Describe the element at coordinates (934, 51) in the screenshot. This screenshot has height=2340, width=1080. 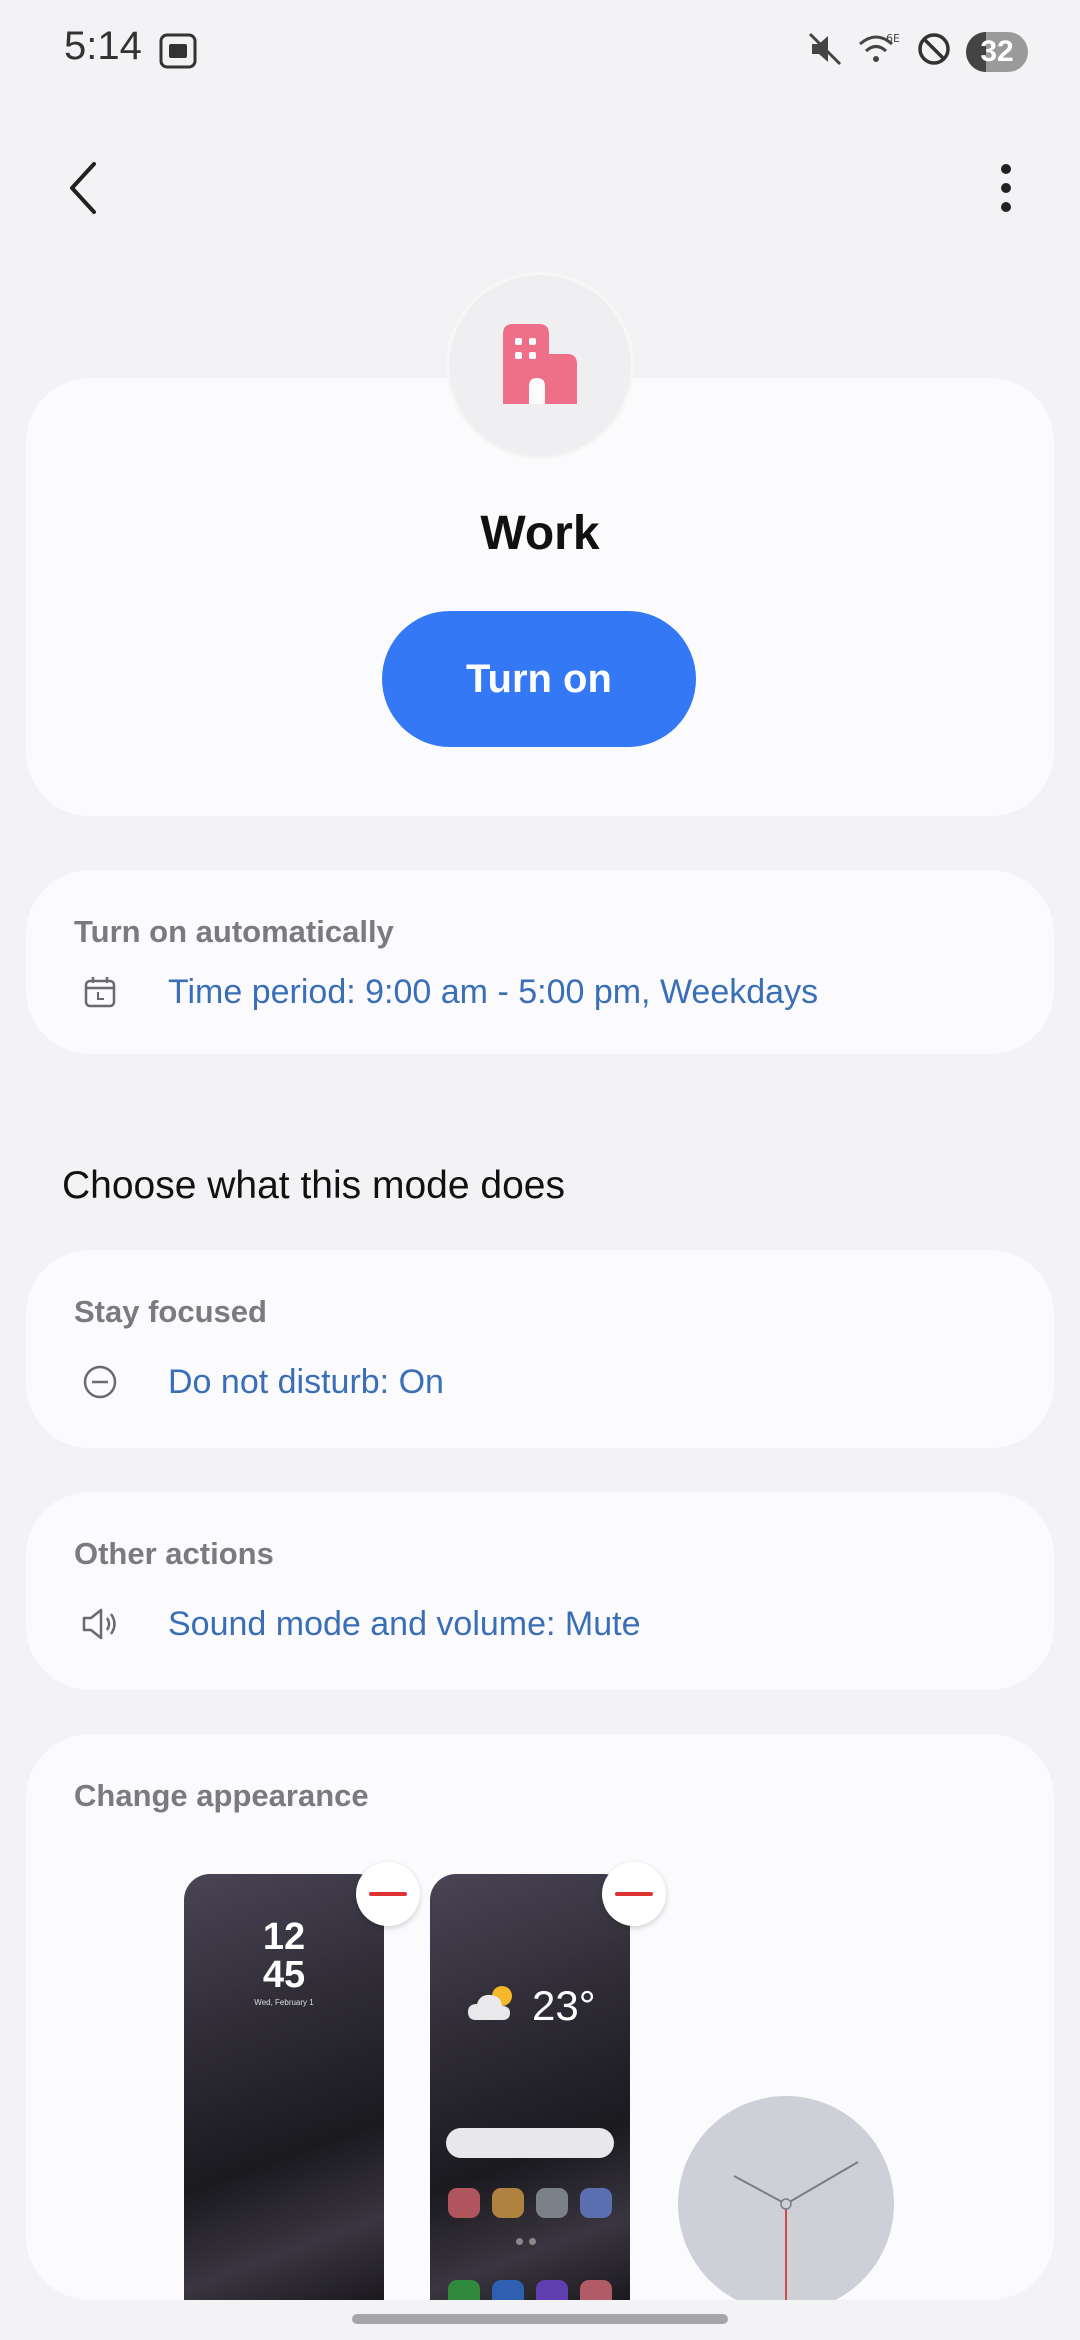
I see `do-not-disturb-icon` at that location.